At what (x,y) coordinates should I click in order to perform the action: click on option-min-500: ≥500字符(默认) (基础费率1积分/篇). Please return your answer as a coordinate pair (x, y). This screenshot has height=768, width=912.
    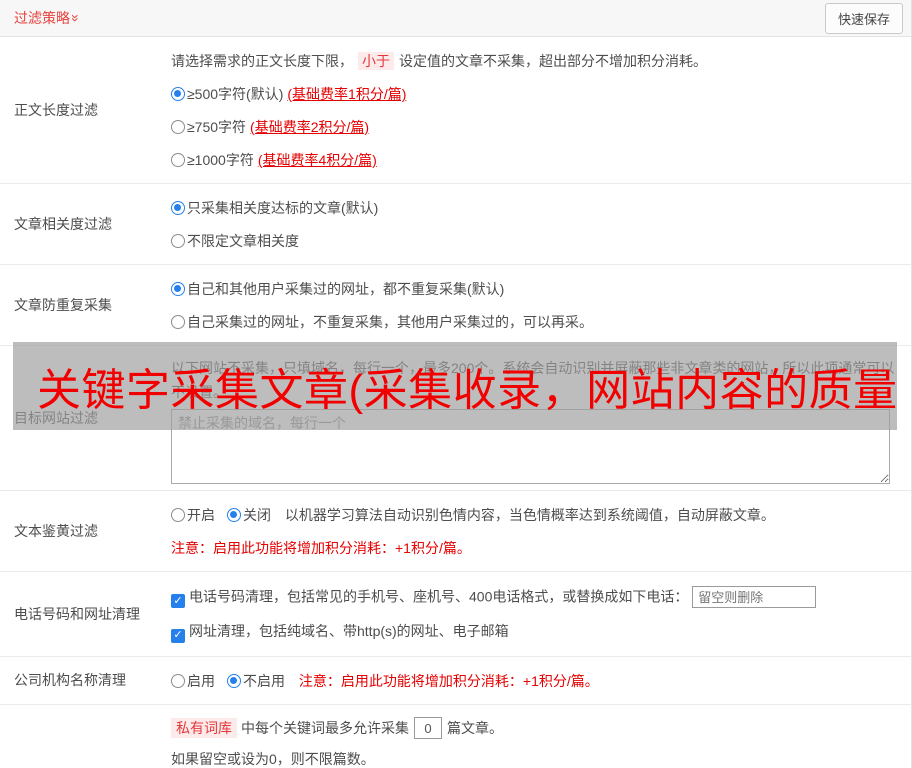
    Looking at the image, I should click on (534, 94).